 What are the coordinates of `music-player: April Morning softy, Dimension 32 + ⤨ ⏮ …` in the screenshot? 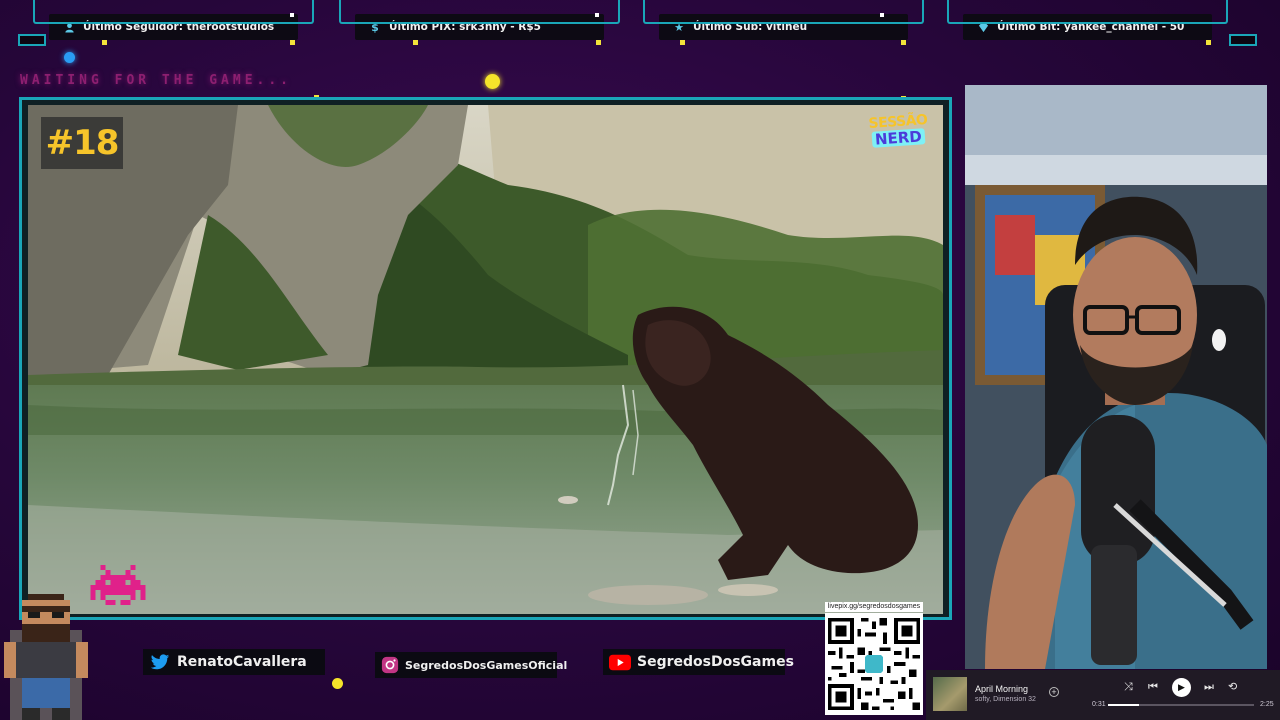 It's located at (1103, 695).